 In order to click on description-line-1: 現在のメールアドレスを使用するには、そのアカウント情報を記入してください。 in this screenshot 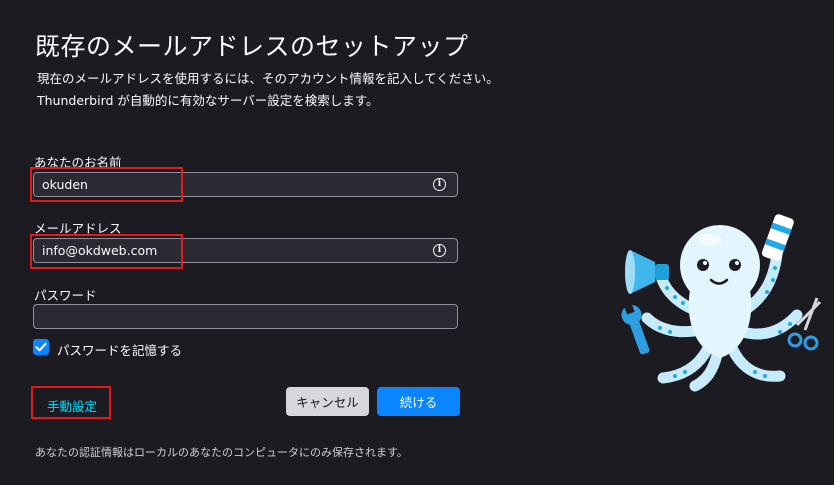, I will do `click(268, 78)`.